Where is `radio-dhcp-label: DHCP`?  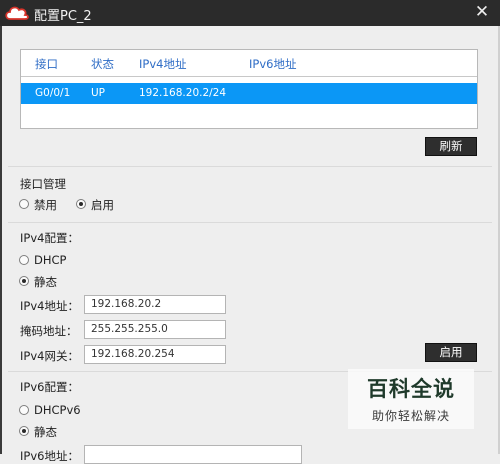 radio-dhcp-label: DHCP is located at coordinates (50, 260).